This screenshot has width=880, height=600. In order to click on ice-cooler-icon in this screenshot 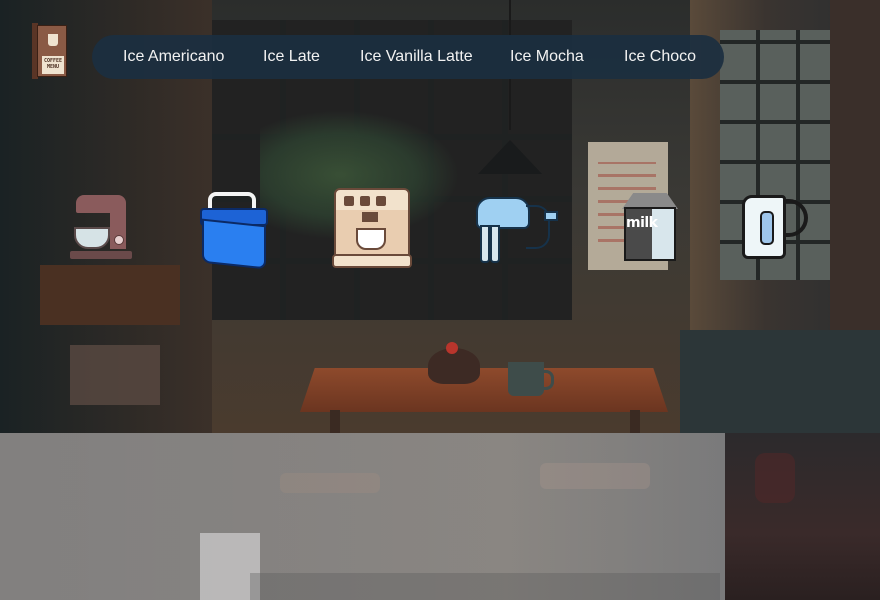, I will do `click(233, 230)`.